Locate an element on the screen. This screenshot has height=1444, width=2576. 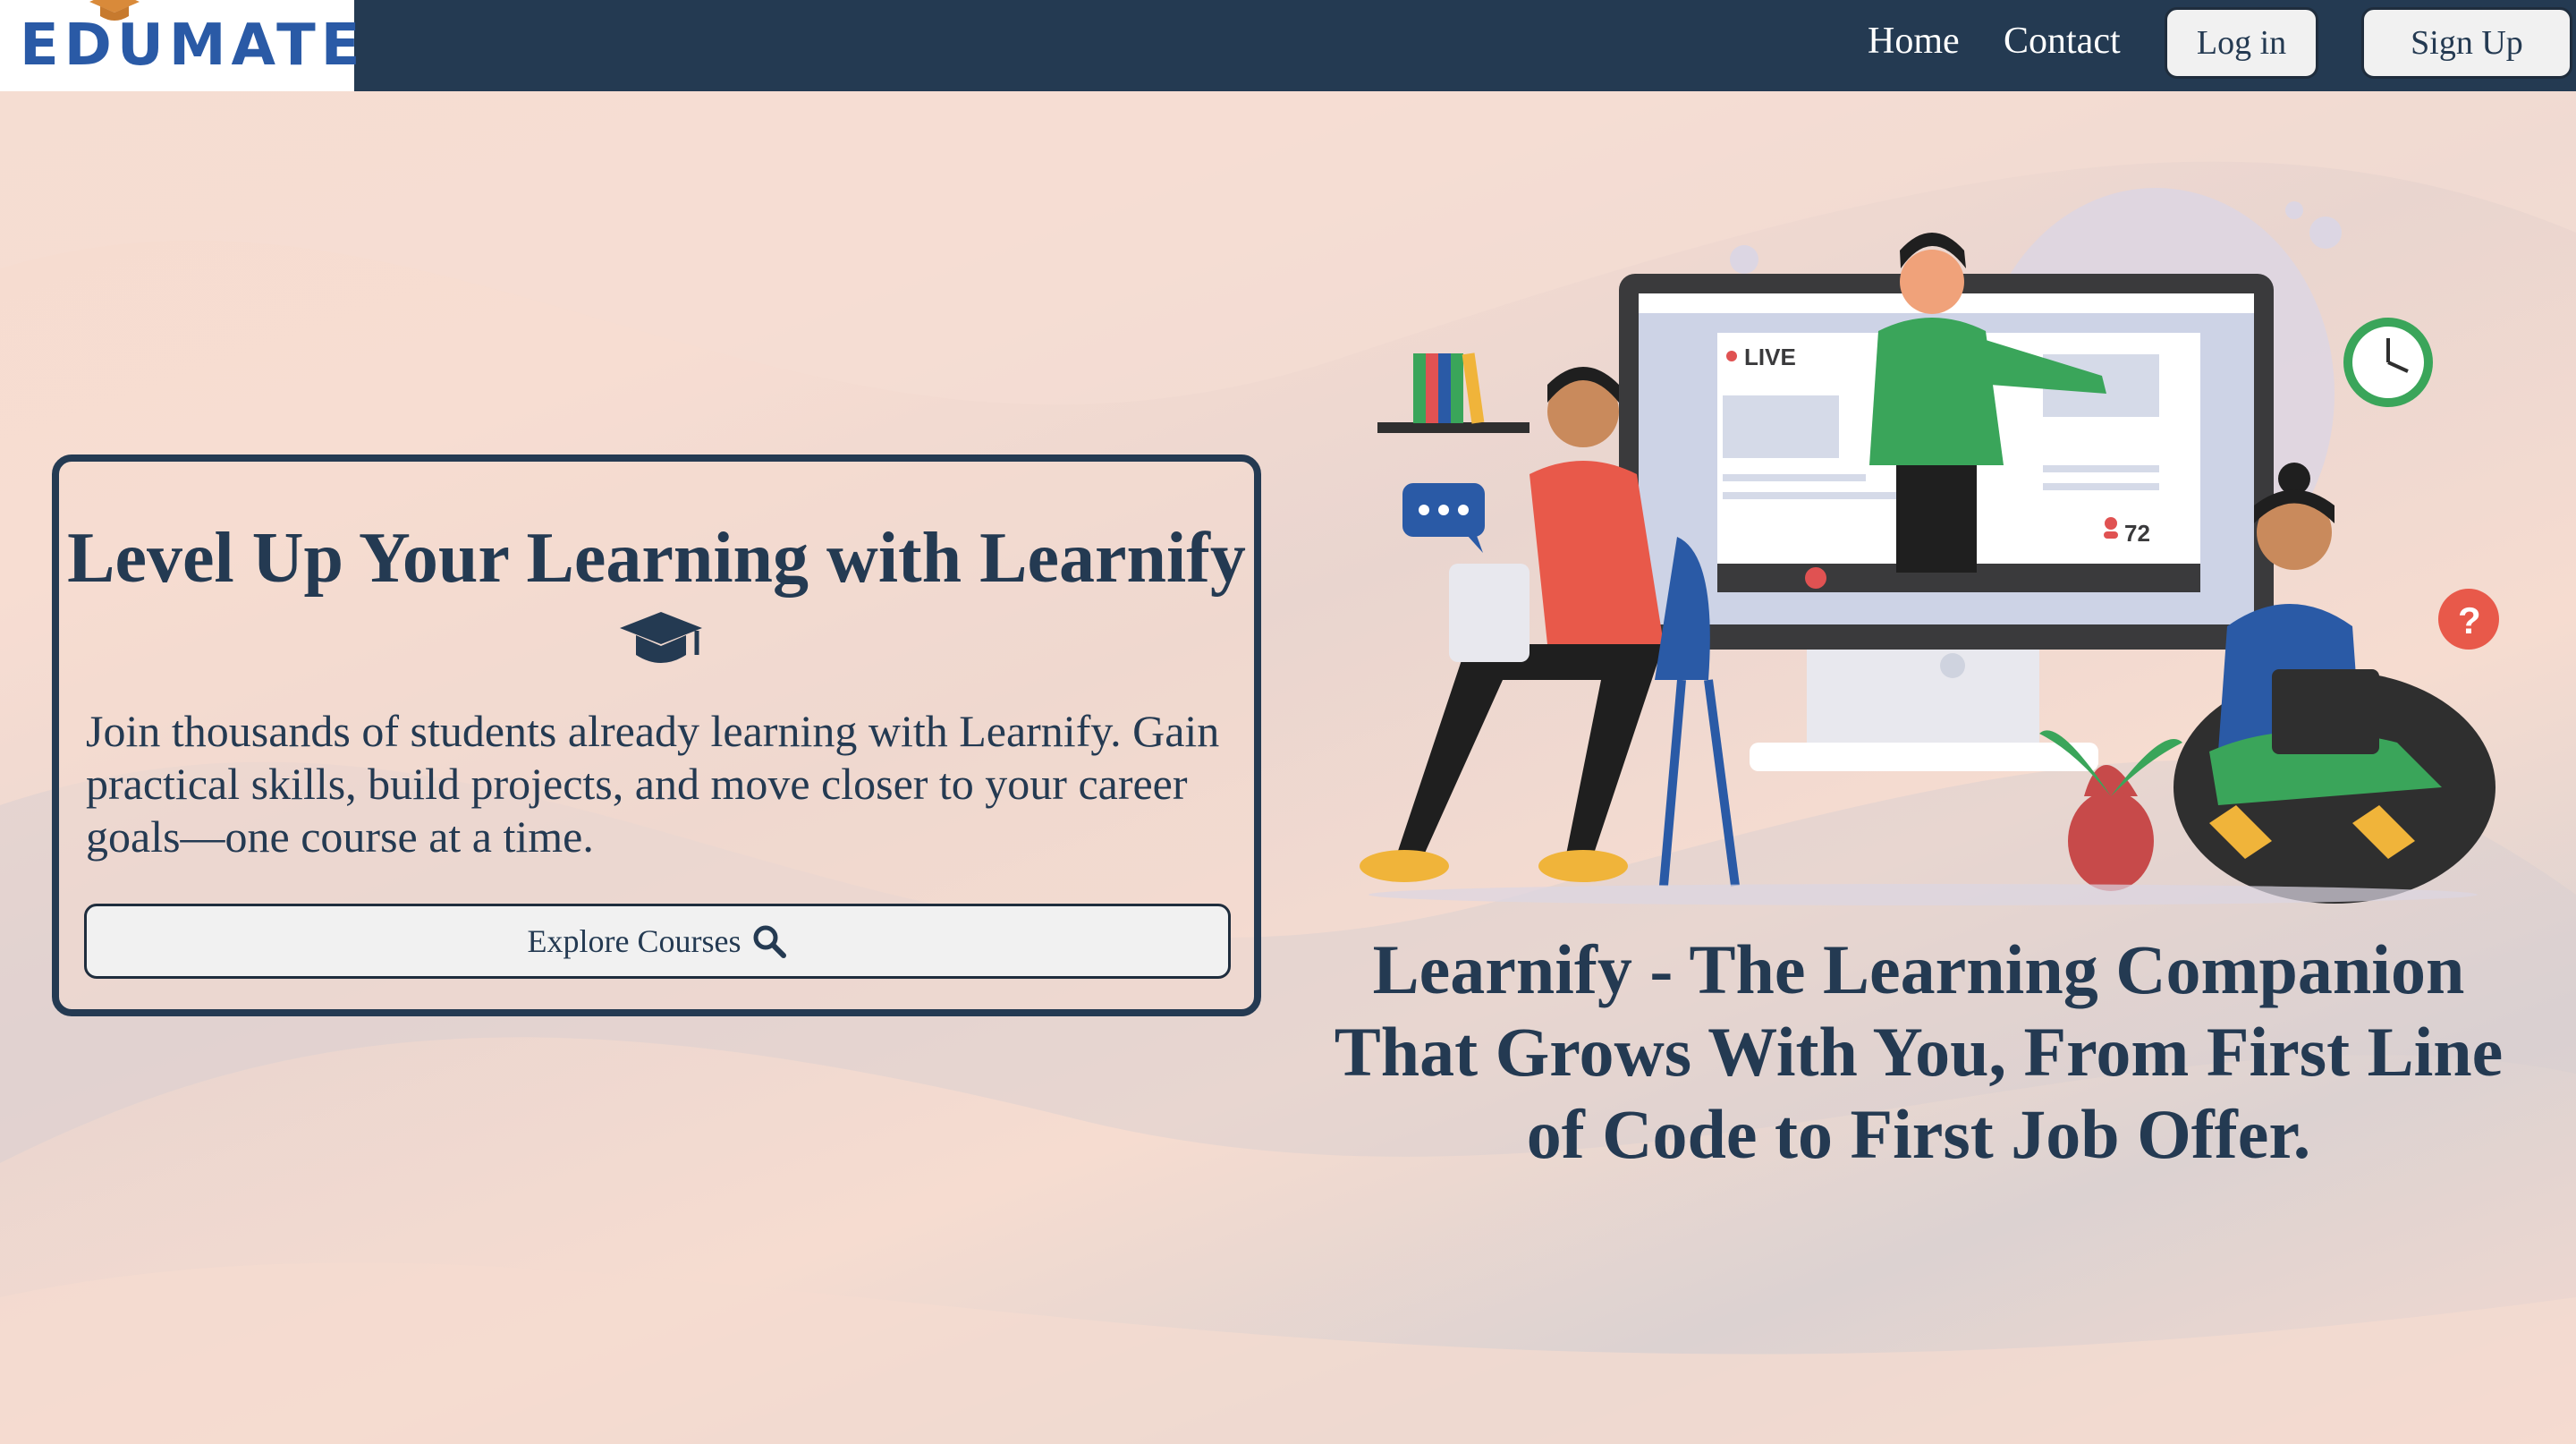
explore-courses-label: Explore Courses is located at coordinates (634, 941).